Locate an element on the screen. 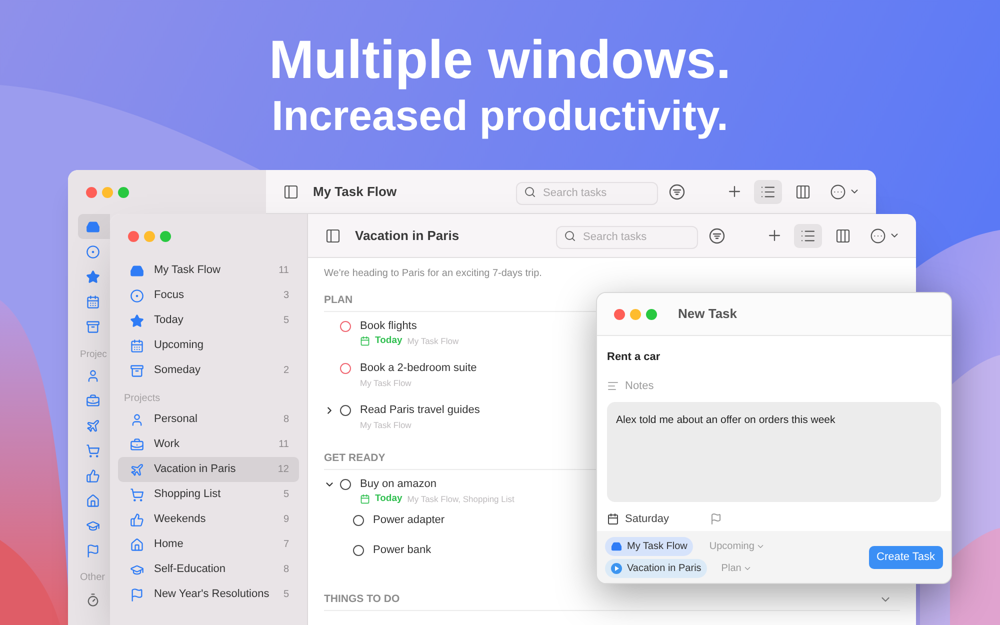 This screenshot has width=1000, height=625. play-circle-icon is located at coordinates (616, 568).